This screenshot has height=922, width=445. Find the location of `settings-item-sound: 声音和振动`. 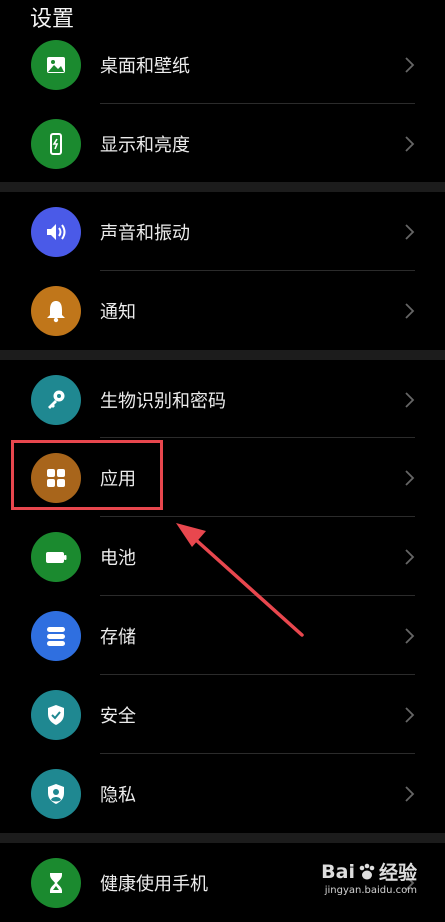

settings-item-sound: 声音和振动 is located at coordinates (222, 231).